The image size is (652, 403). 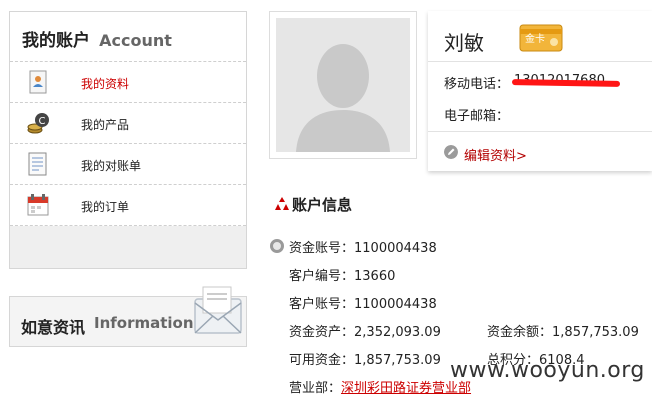 I want to click on product-coins-icon: C, so click(x=38, y=123).